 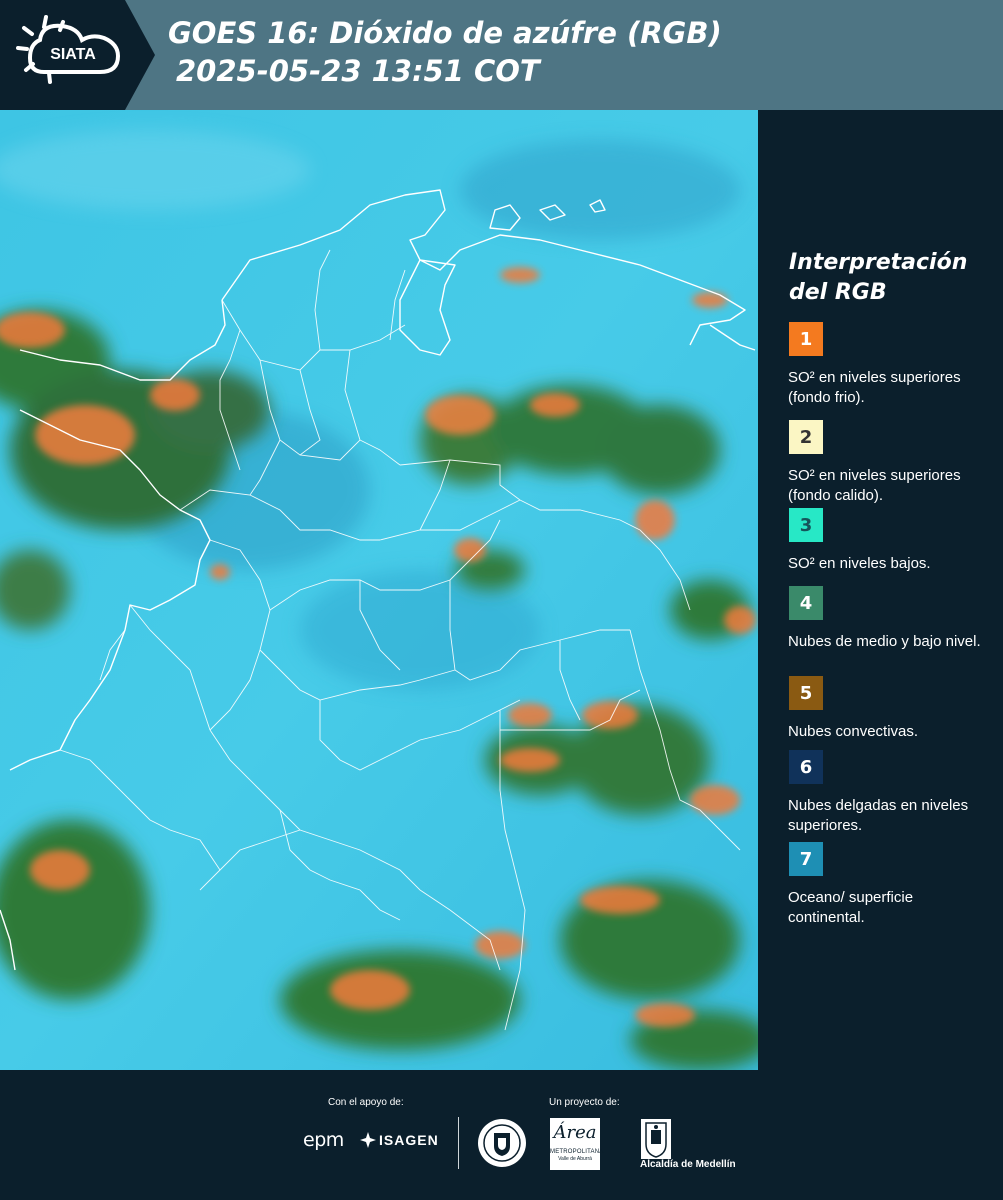 I want to click on legend-item-5: 5 Nubes convectivas., so click(x=888, y=709).